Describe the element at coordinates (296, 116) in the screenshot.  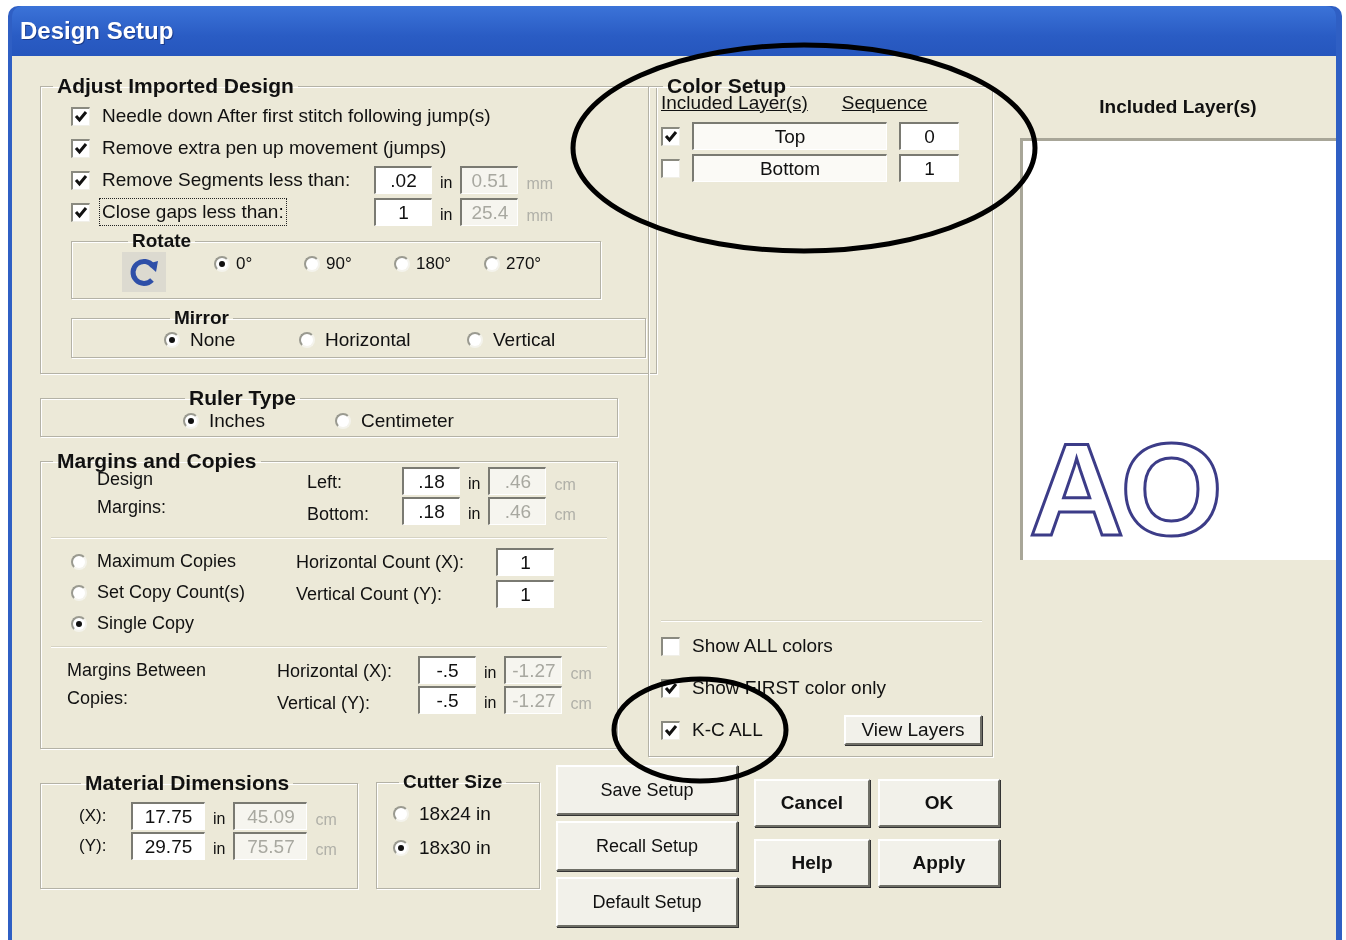
I see `option-label: Needle down After first stitch following jump(s)` at that location.